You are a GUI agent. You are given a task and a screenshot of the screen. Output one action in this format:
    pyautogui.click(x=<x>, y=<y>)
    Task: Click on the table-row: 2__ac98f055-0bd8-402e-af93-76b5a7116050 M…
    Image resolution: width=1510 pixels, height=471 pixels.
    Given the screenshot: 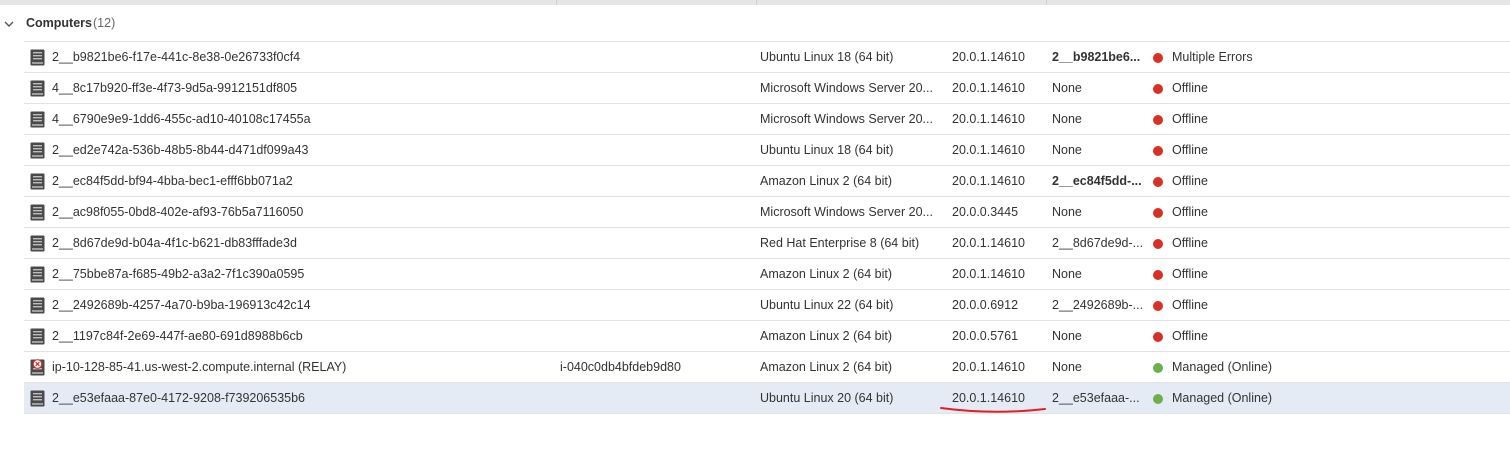 What is the action you would take?
    pyautogui.click(x=767, y=211)
    